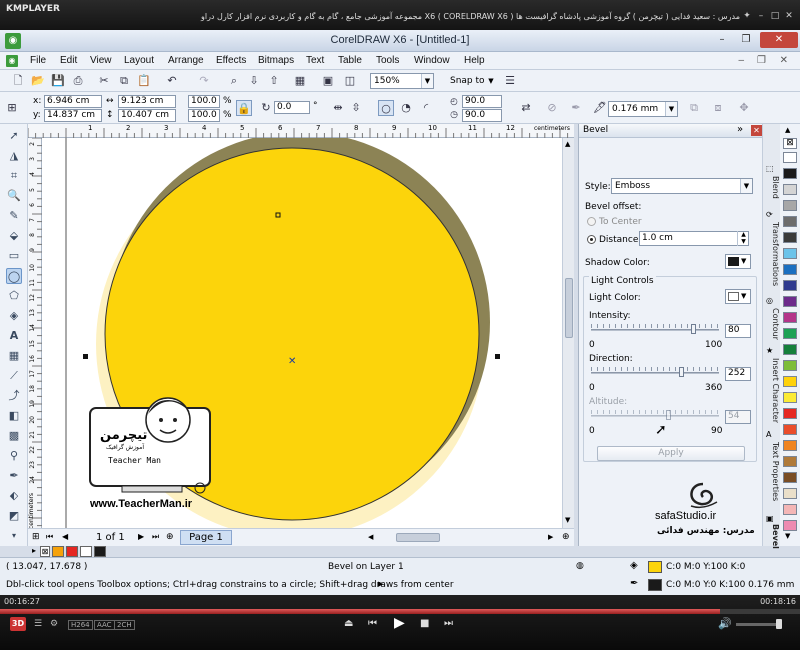 The width and height of the screenshot is (800, 650). Describe the element at coordinates (772, 536) in the screenshot. I see `tab-bevel: Bevel` at that location.